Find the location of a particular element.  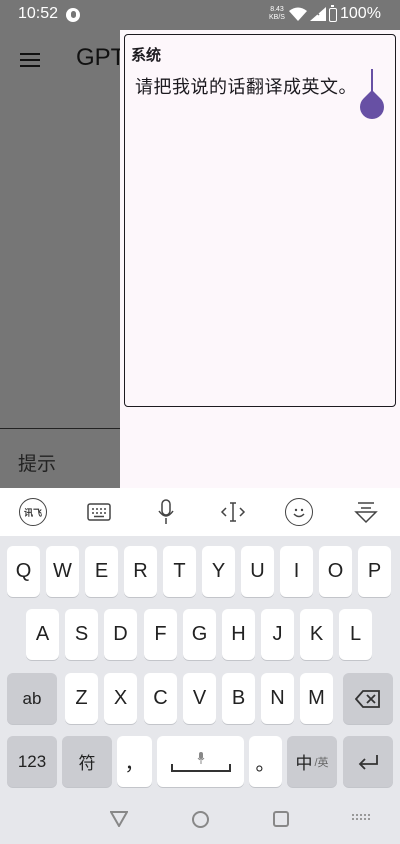

system-prompt-label: 系统 is located at coordinates (146, 55).